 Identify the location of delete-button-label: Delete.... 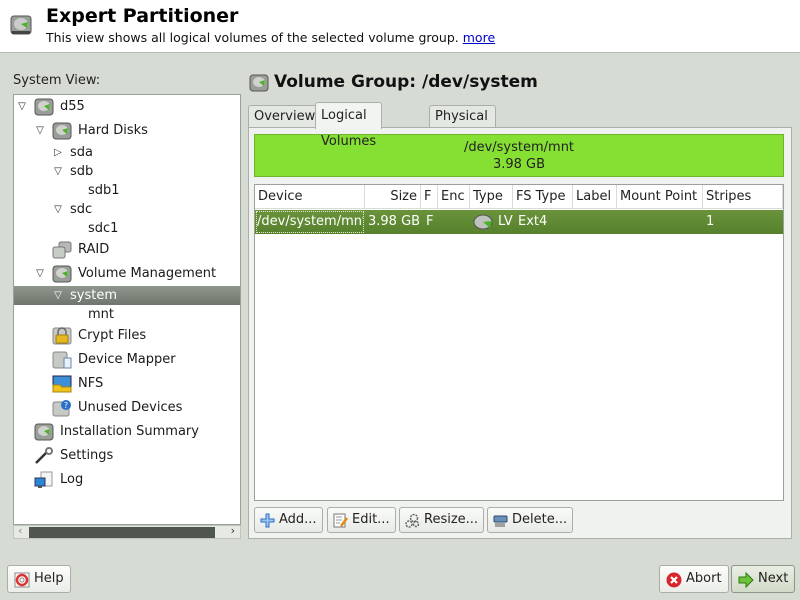
(540, 519).